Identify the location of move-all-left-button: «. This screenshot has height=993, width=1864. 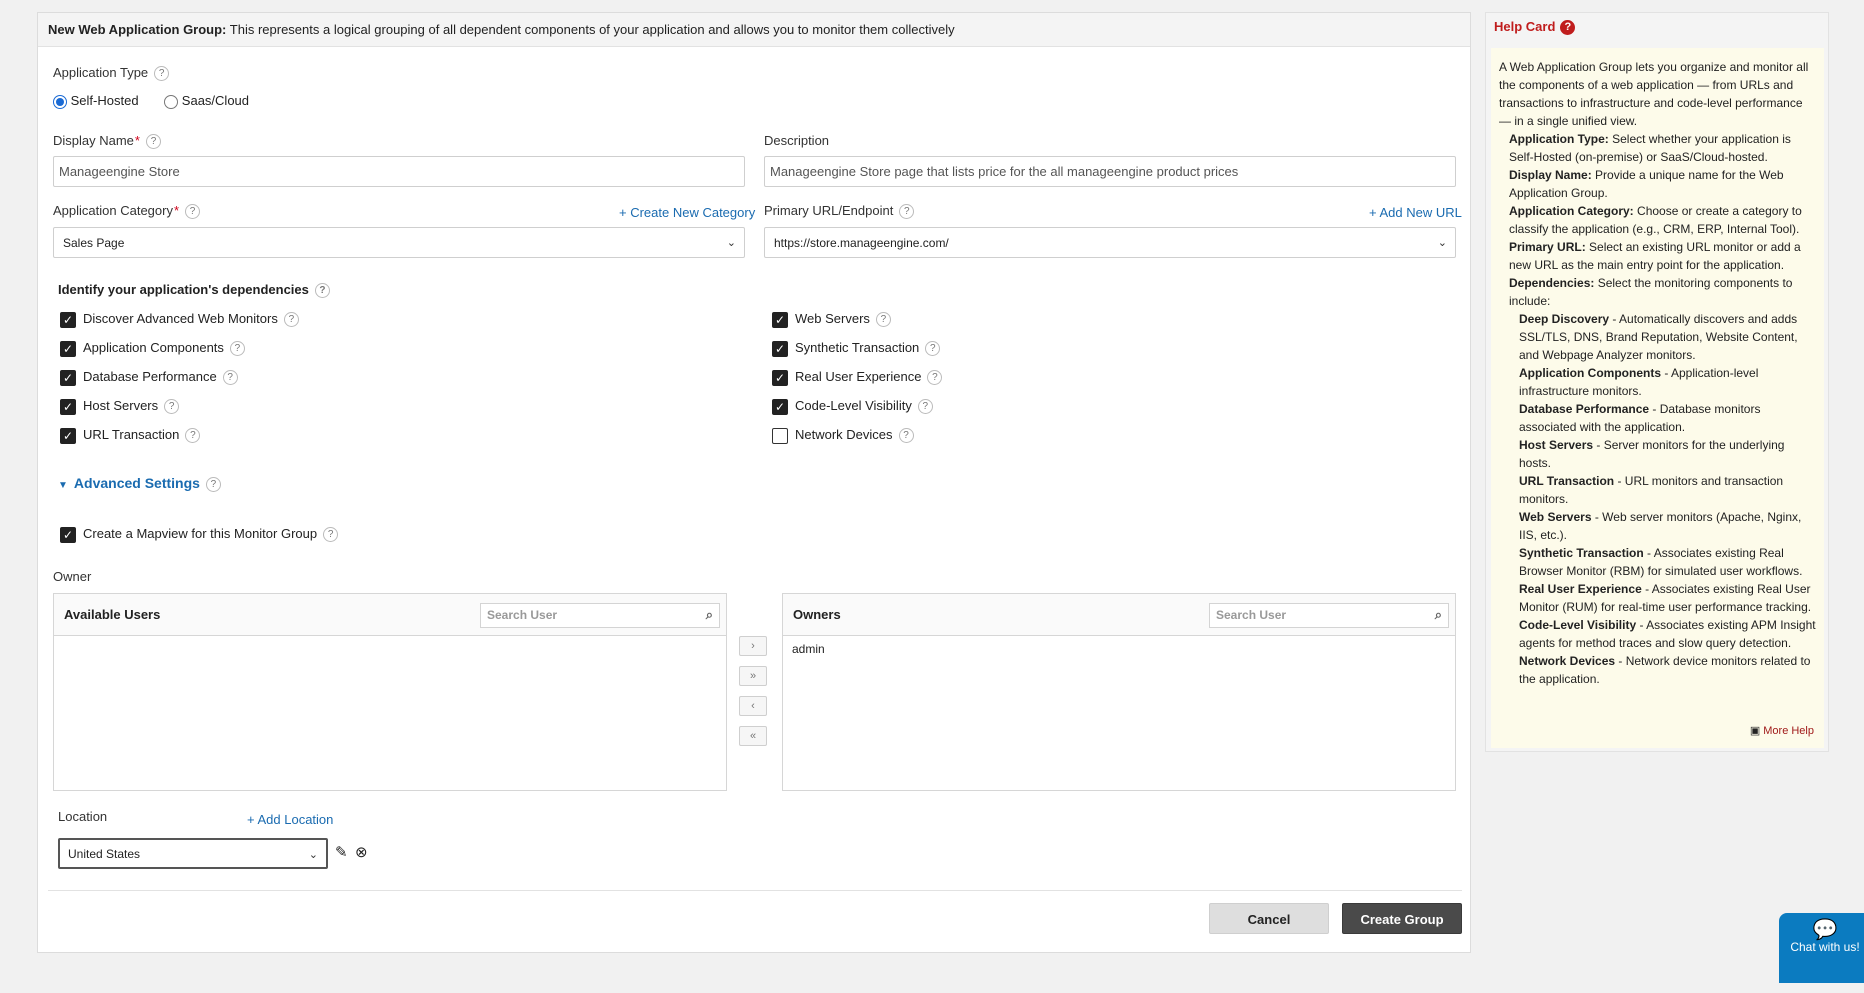
(753, 736).